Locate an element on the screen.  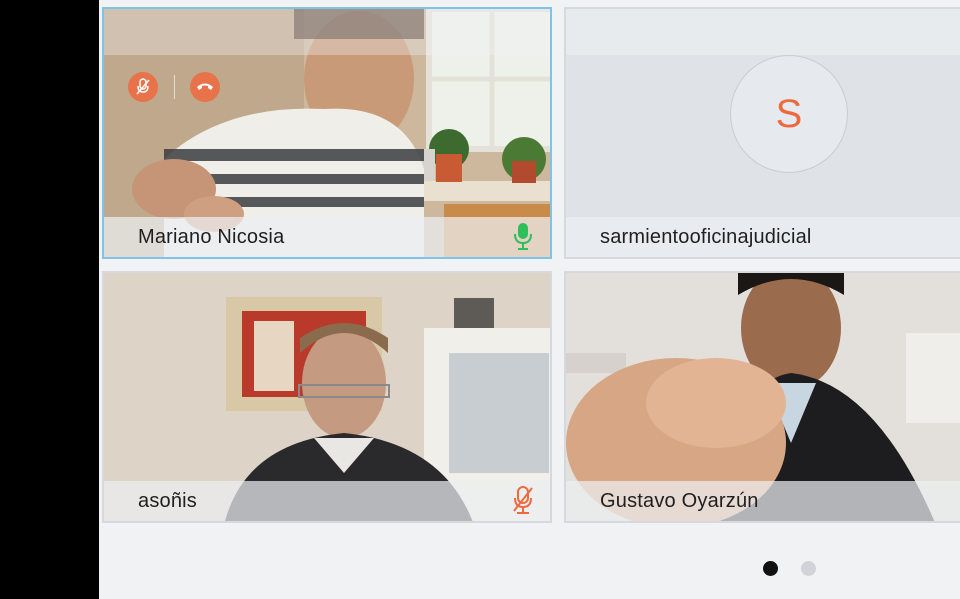
avatar-letter: S is located at coordinates (789, 113).